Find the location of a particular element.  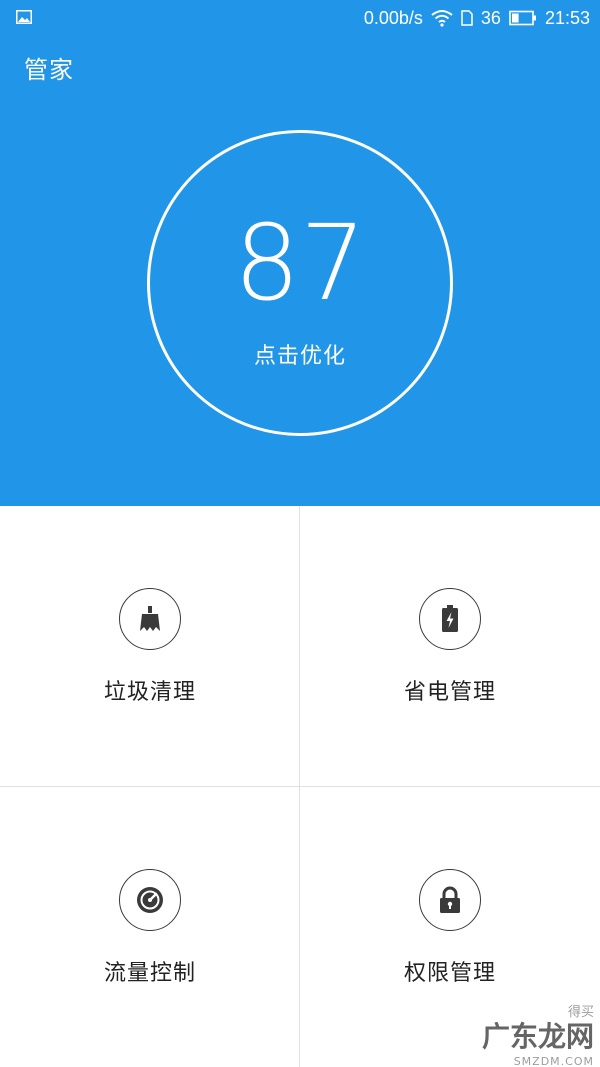

tile-data-control: 流量控制 is located at coordinates (150, 927).